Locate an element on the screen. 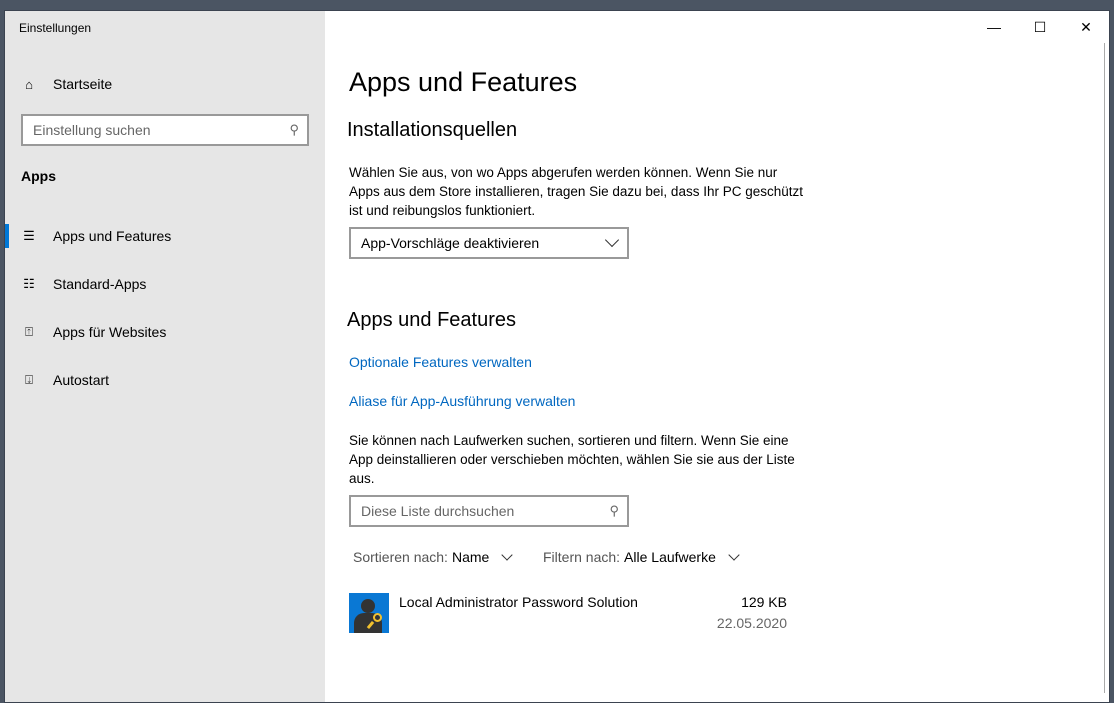 This screenshot has width=1114, height=703. item-label: Autostart is located at coordinates (81, 380).